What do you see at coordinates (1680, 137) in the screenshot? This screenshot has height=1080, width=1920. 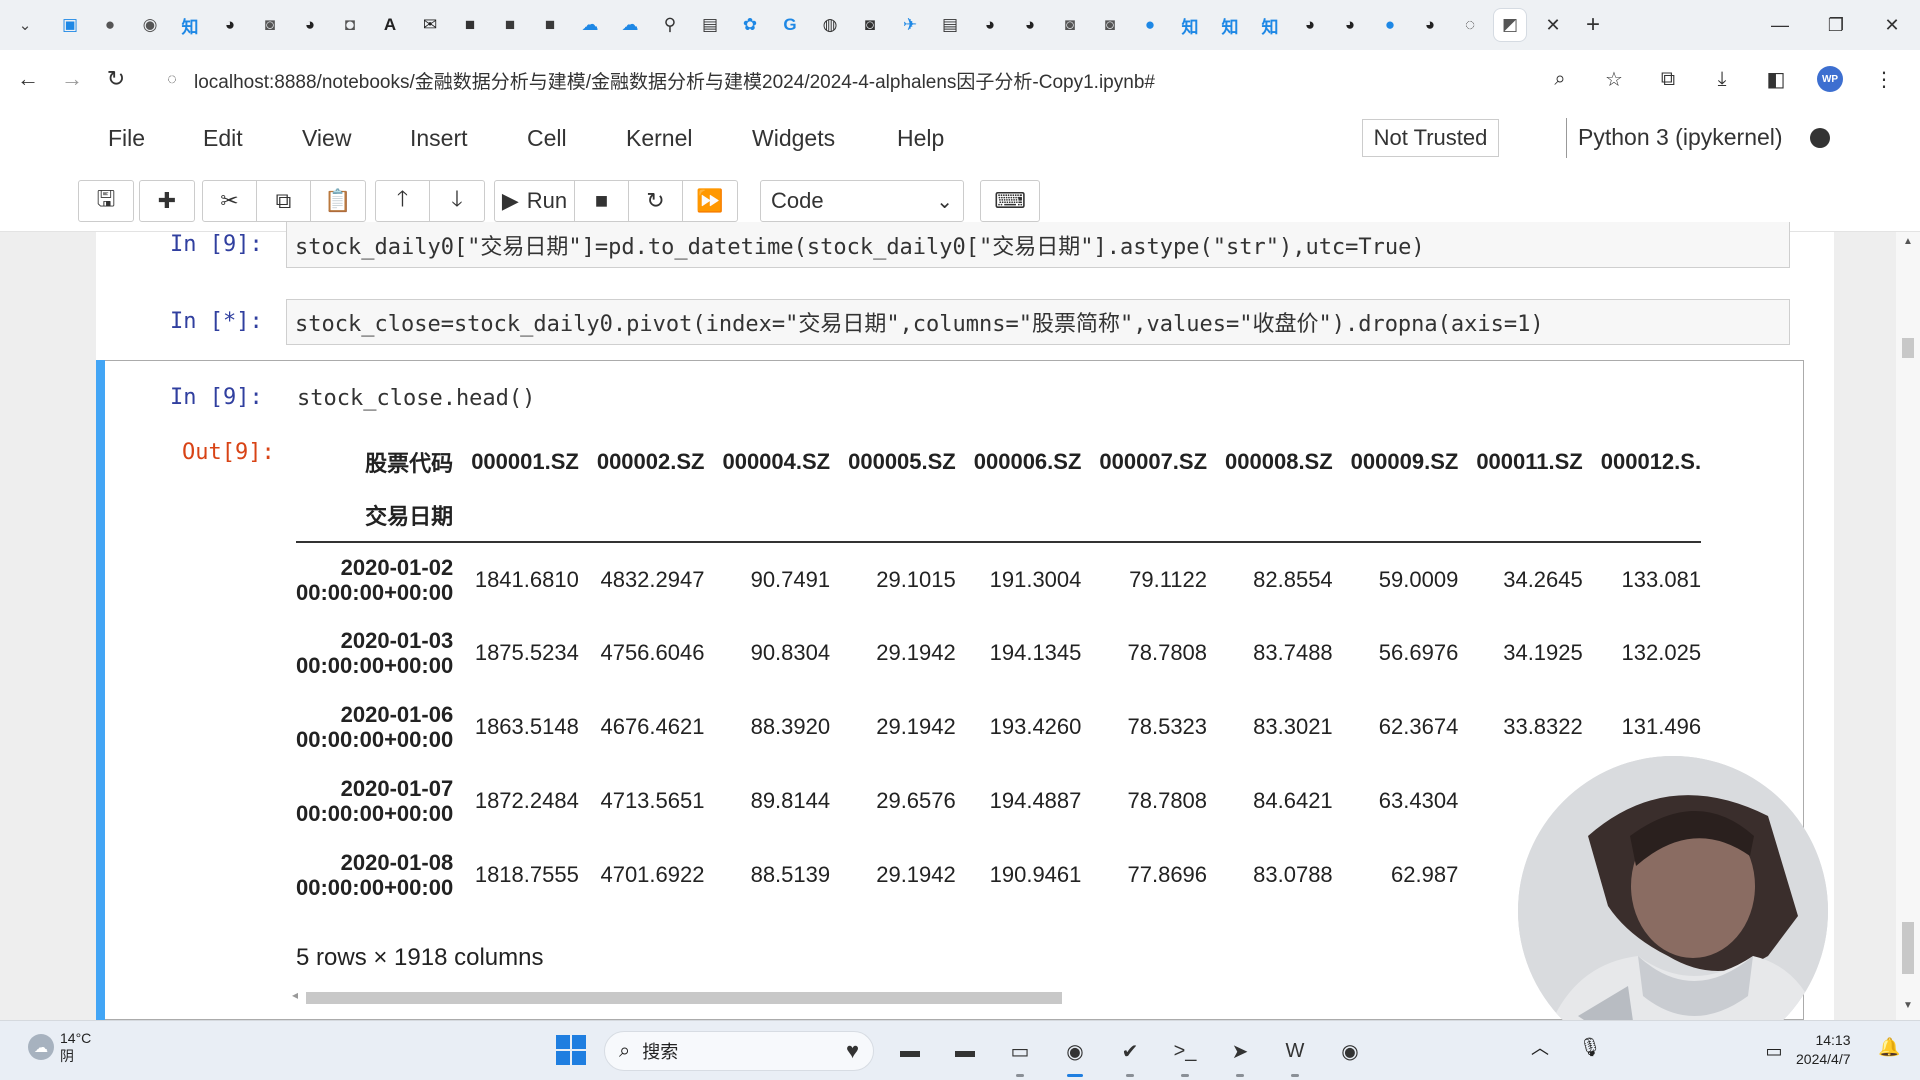 I see `kernel-name: Python 3 (ipykernel)` at bounding box center [1680, 137].